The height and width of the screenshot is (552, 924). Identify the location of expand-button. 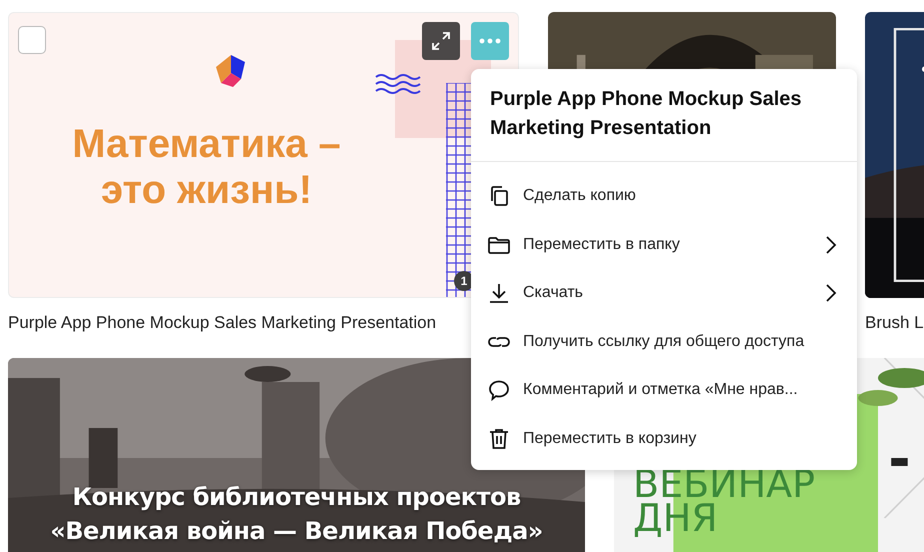
(441, 41).